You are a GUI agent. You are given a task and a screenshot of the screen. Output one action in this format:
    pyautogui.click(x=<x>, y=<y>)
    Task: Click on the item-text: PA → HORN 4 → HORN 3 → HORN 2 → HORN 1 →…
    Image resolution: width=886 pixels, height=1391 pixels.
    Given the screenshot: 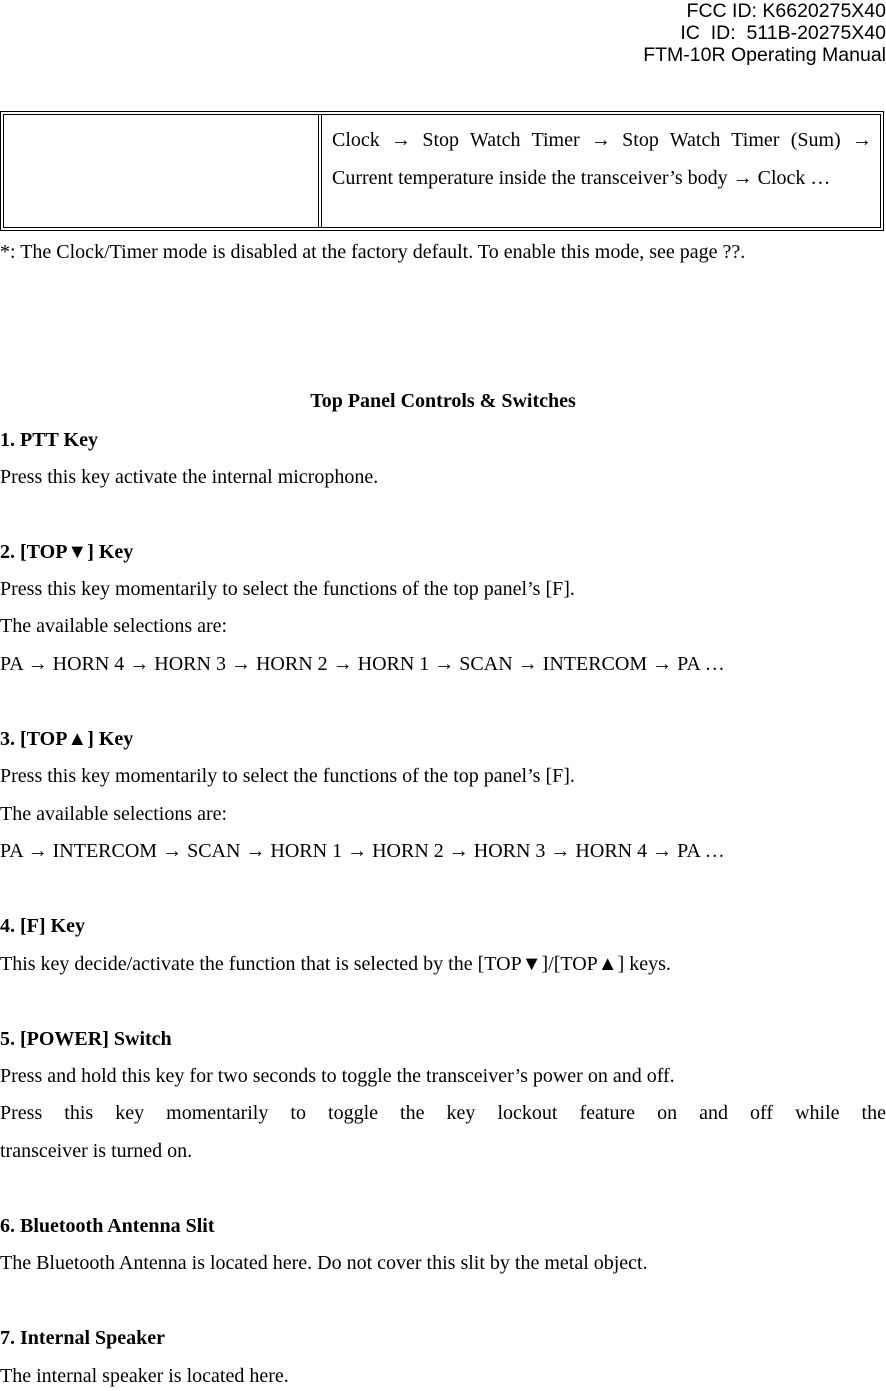 What is the action you would take?
    pyautogui.click(x=362, y=664)
    